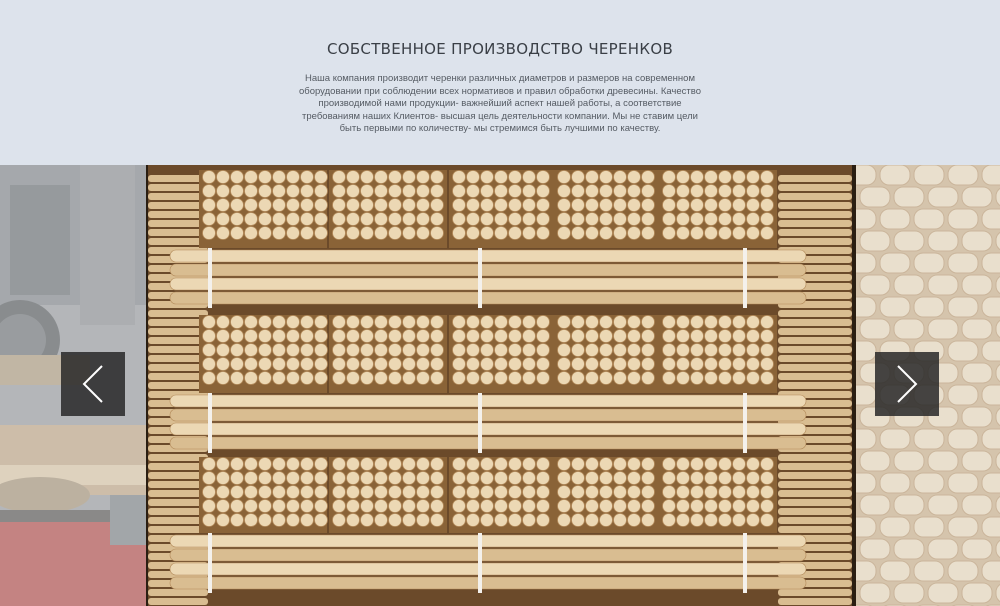 Image resolution: width=1000 pixels, height=606 pixels. I want to click on slider-next-button, so click(907, 384).